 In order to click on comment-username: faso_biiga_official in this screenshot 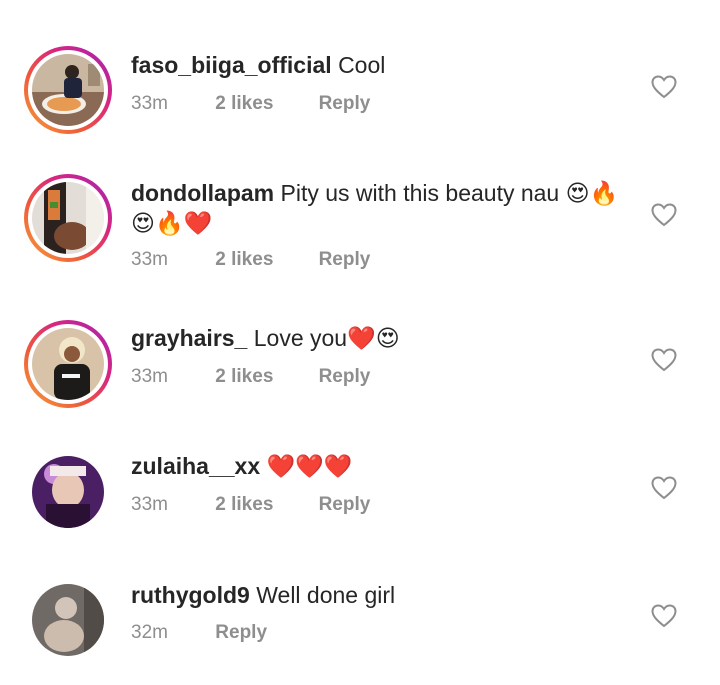, I will do `click(231, 65)`.